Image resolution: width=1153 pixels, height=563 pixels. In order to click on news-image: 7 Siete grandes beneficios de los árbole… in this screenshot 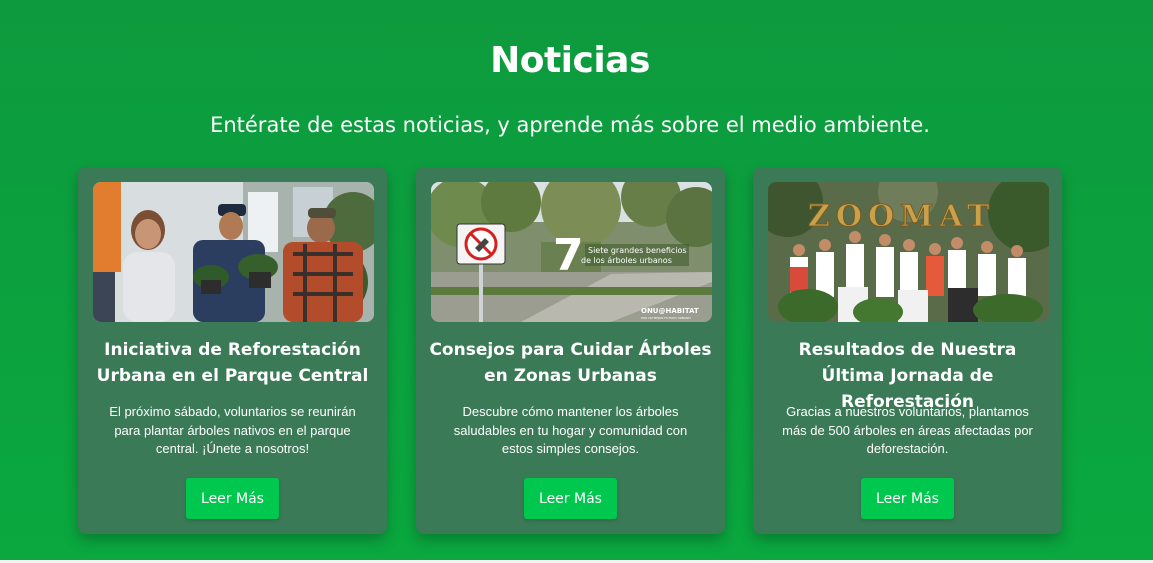, I will do `click(571, 252)`.